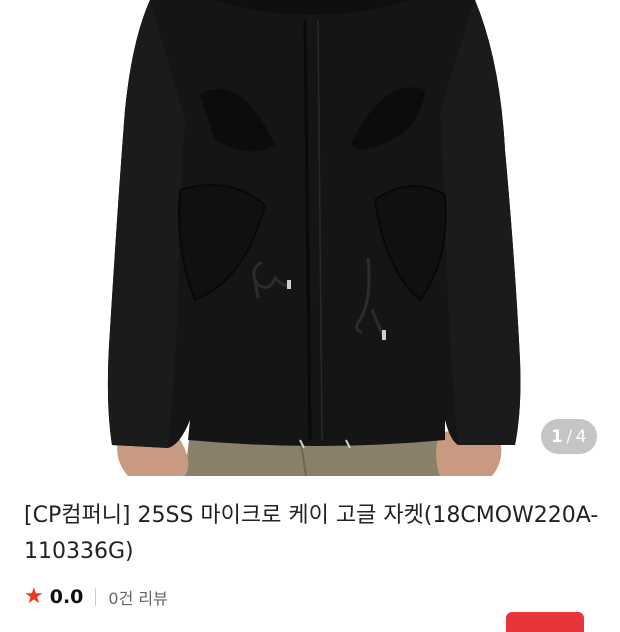 Image resolution: width=620 pixels, height=632 pixels. I want to click on rating-divider, so click(96, 597).